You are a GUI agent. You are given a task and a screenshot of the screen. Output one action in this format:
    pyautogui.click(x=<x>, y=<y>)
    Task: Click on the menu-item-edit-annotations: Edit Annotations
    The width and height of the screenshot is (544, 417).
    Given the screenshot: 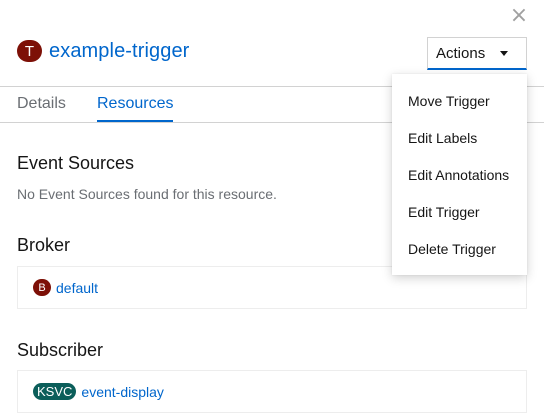 What is the action you would take?
    pyautogui.click(x=459, y=174)
    